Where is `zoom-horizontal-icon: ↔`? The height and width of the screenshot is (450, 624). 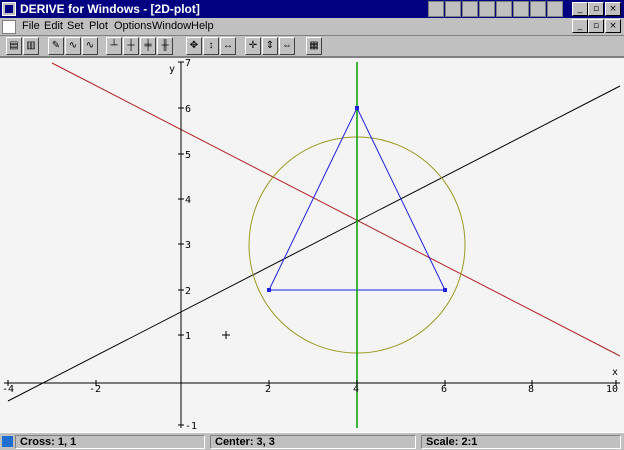
zoom-horizontal-icon: ↔ is located at coordinates (228, 46).